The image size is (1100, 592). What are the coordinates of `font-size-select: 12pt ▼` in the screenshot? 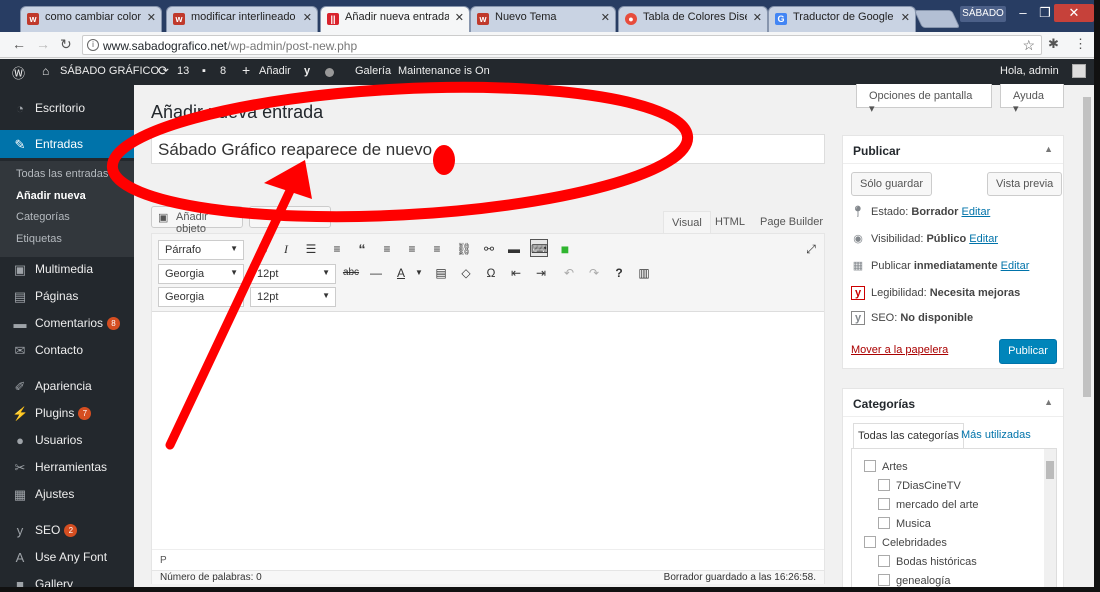 It's located at (293, 274).